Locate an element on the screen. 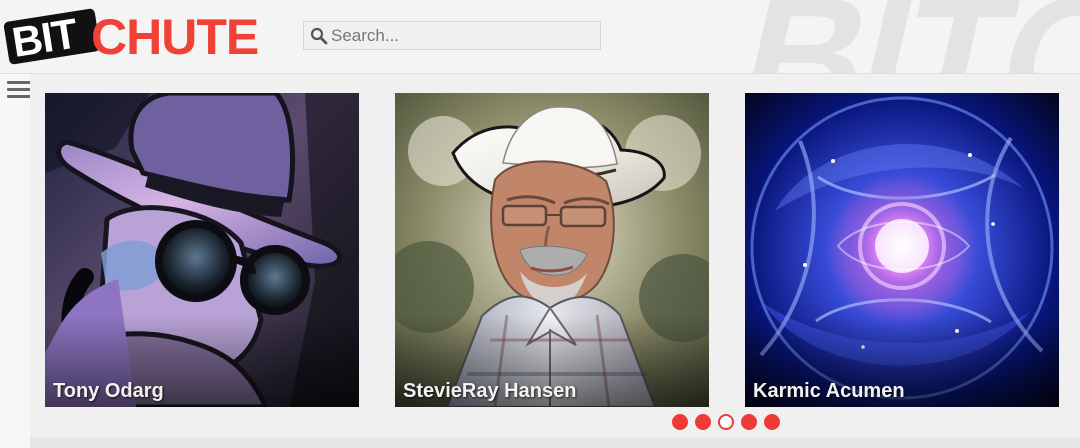 This screenshot has height=448, width=1080. channel-card-title: StevieRay Hansen is located at coordinates (490, 391).